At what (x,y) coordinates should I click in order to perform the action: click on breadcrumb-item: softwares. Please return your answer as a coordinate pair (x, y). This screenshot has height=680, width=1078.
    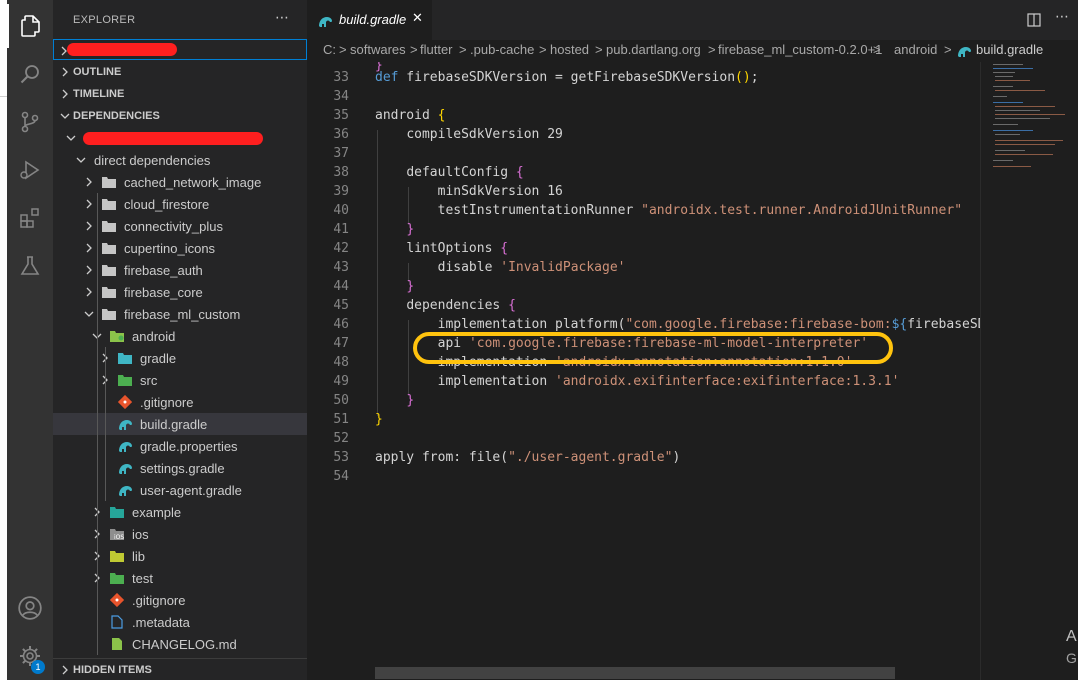
    Looking at the image, I should click on (378, 49).